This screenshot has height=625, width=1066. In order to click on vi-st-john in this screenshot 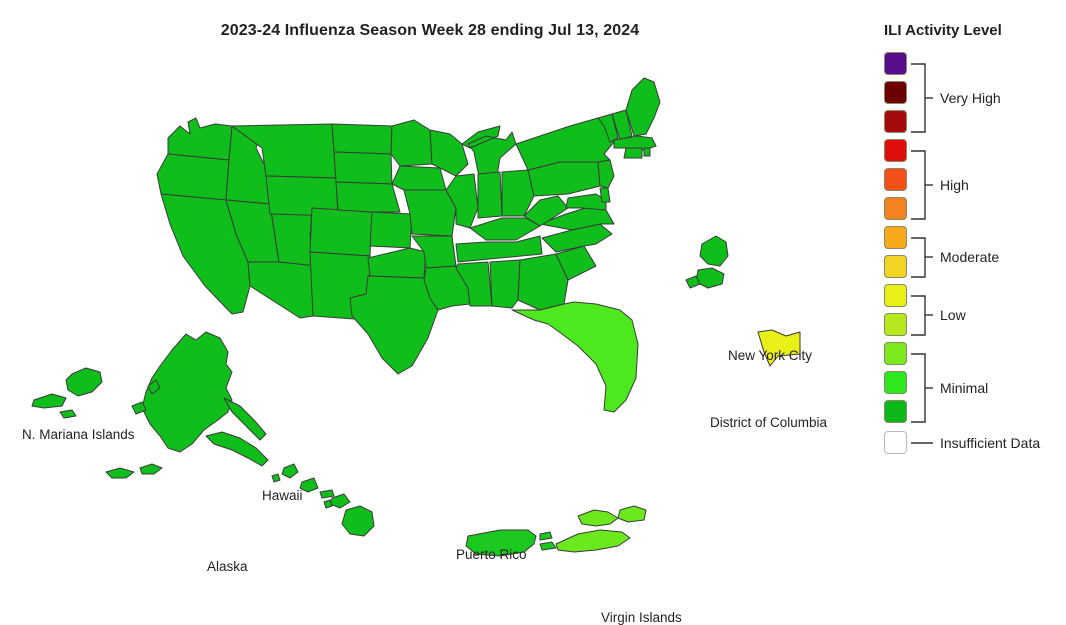, I will do `click(632, 514)`.